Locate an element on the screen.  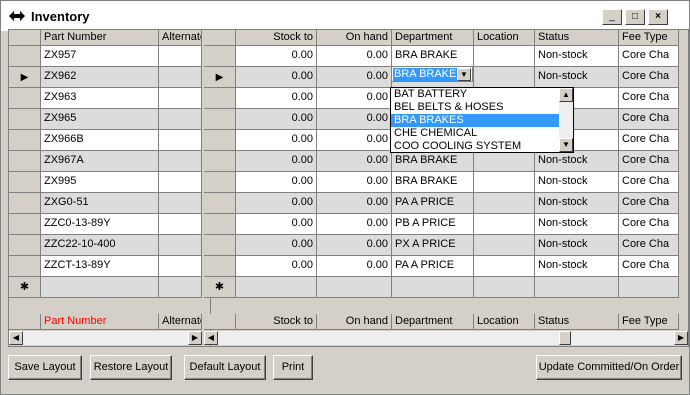
scroll-up-icon: ▲ is located at coordinates (566, 95).